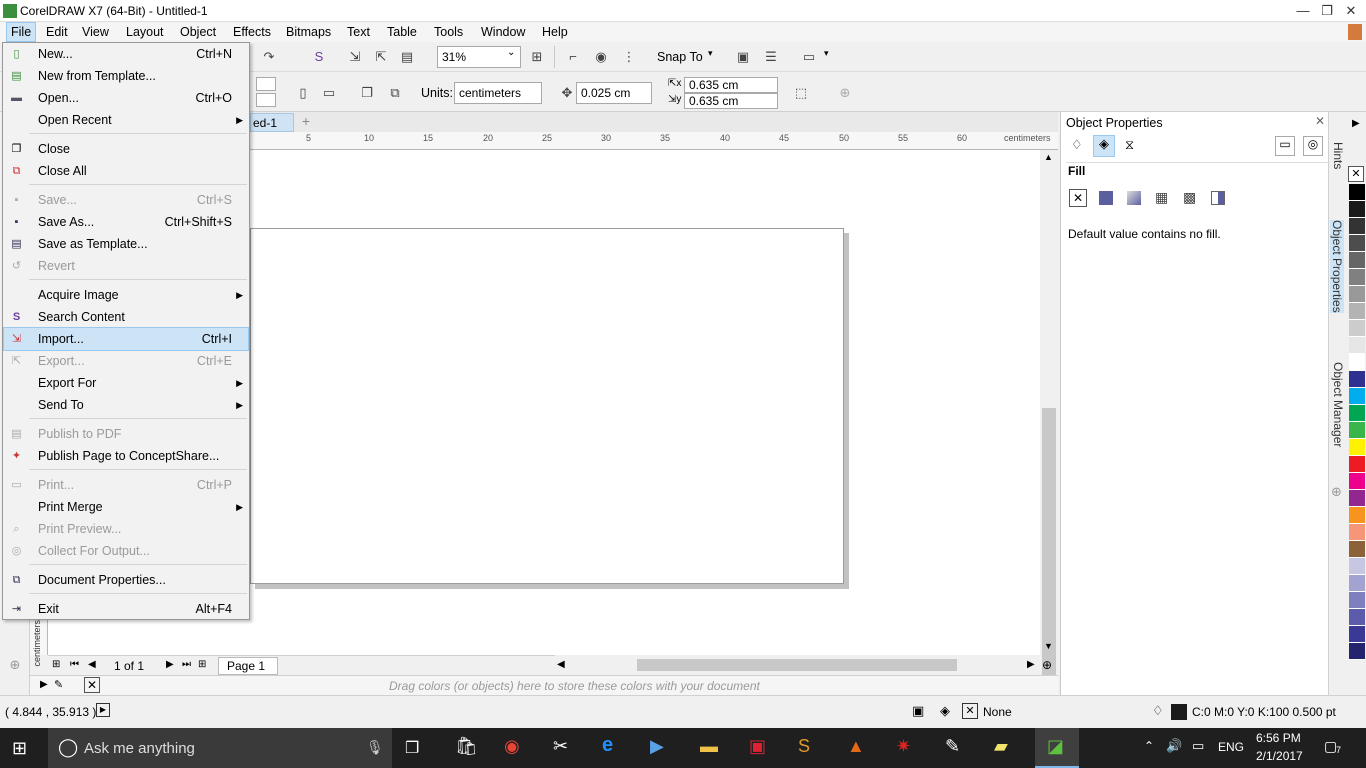 The width and height of the screenshot is (1366, 768). What do you see at coordinates (103, 710) in the screenshot?
I see `play-icon: ▶` at bounding box center [103, 710].